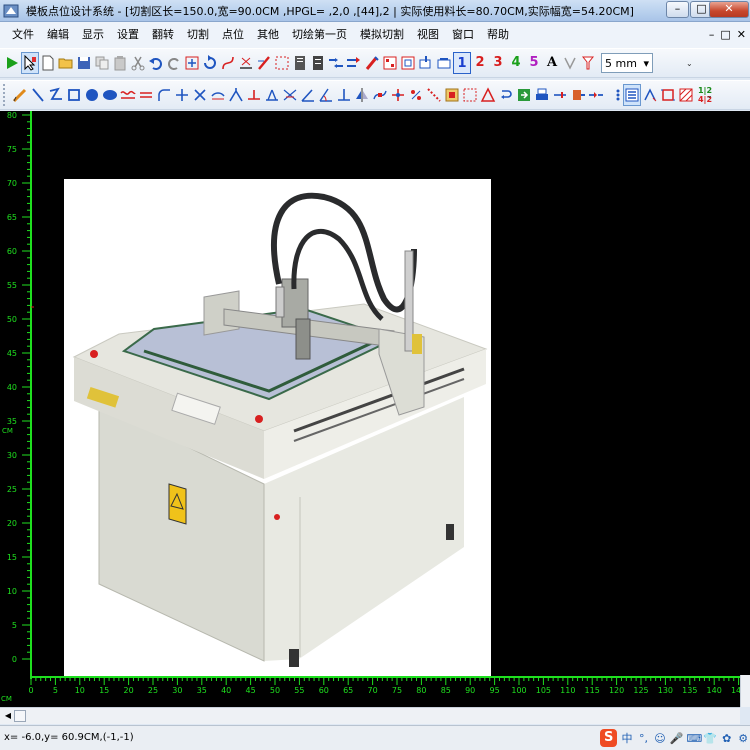 The image size is (750, 750). Describe the element at coordinates (609, 738) in the screenshot. I see `sogou-ime-icon: S` at that location.